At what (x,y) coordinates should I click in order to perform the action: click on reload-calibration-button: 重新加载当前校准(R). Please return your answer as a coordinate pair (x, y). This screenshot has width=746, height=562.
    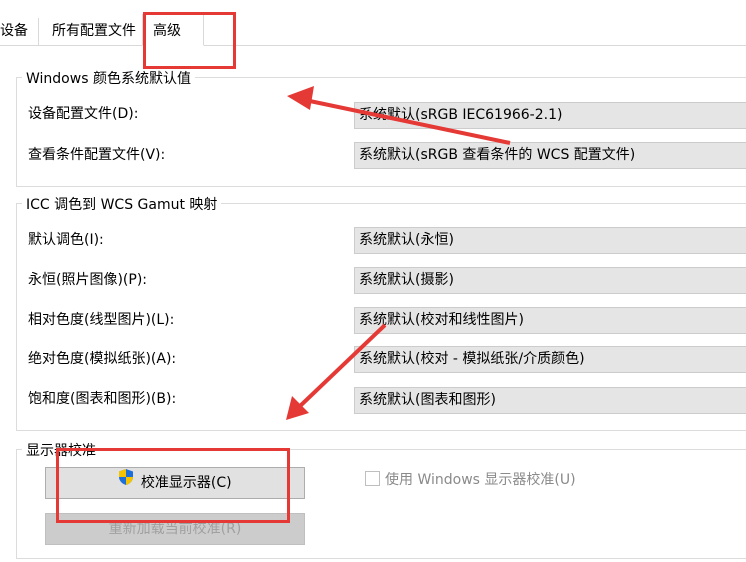
    Looking at the image, I should click on (175, 529).